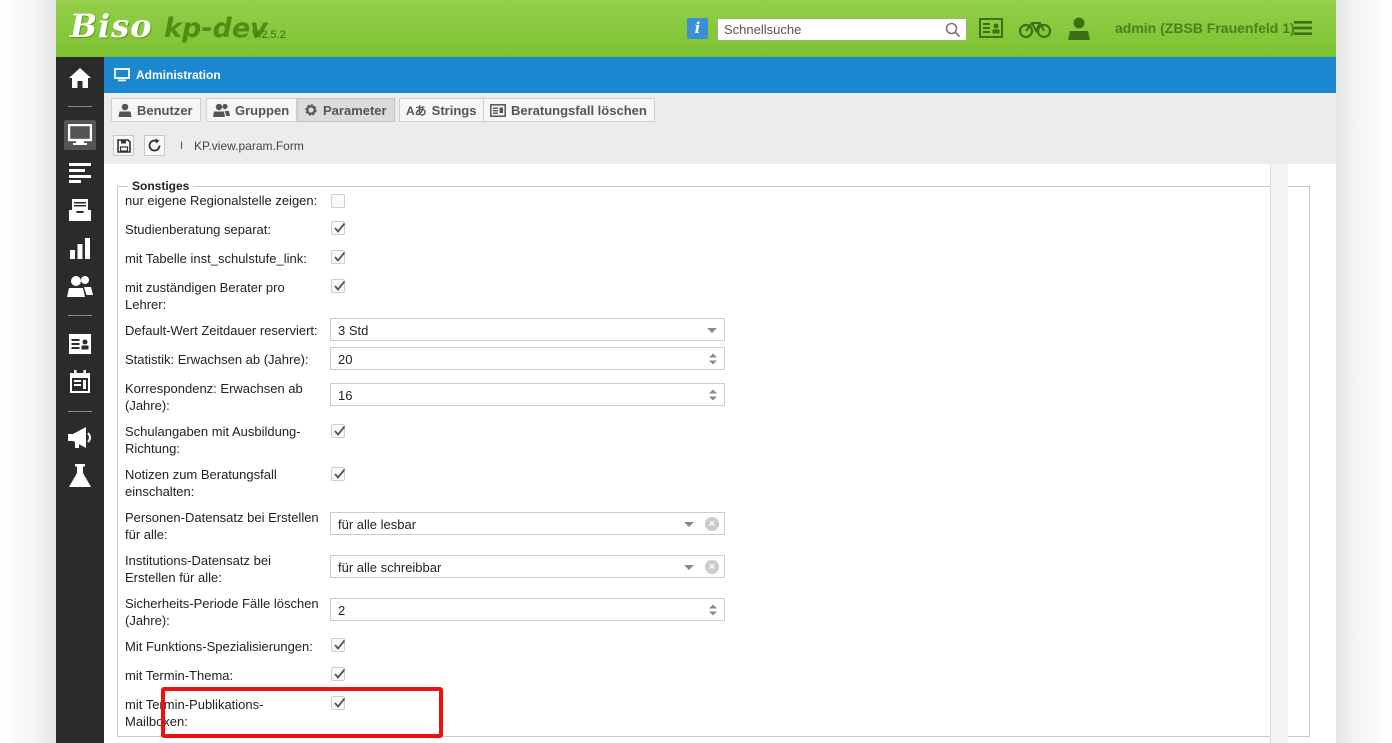 This screenshot has width=1392, height=743. I want to click on checkbox-schulangaben, so click(338, 431).